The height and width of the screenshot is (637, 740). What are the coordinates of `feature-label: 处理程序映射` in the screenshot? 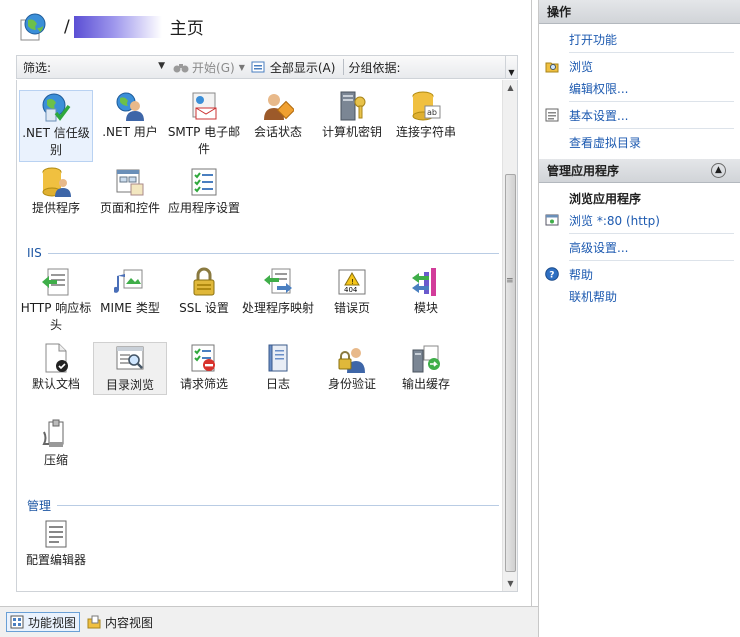 It's located at (277, 308).